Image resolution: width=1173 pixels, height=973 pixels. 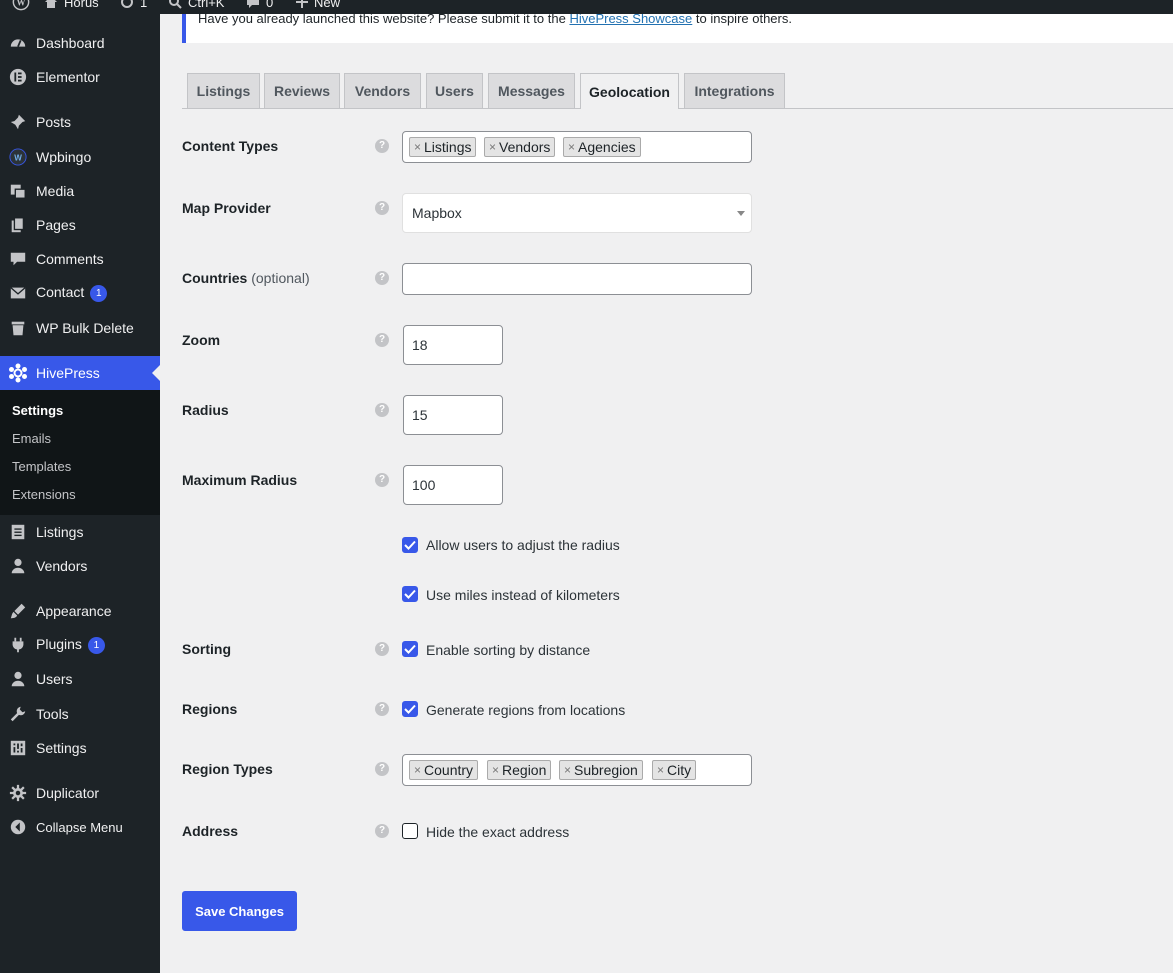 I want to click on submenu-item-emails: Emails, so click(x=31, y=438).